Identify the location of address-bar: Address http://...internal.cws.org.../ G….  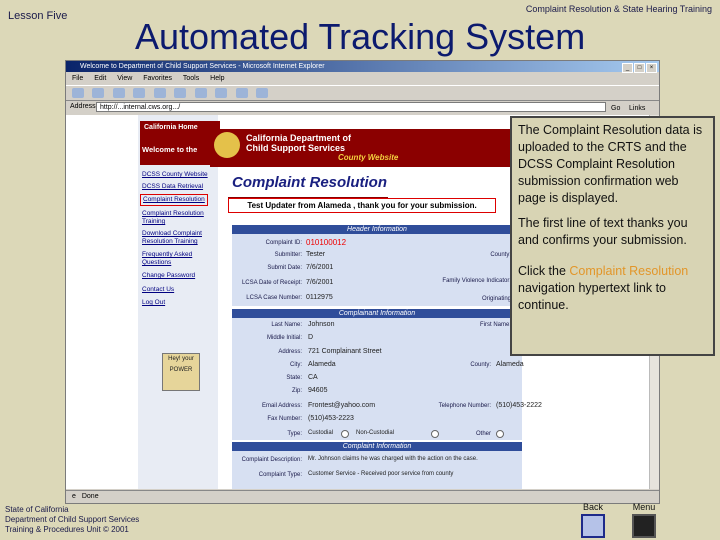
(362, 107).